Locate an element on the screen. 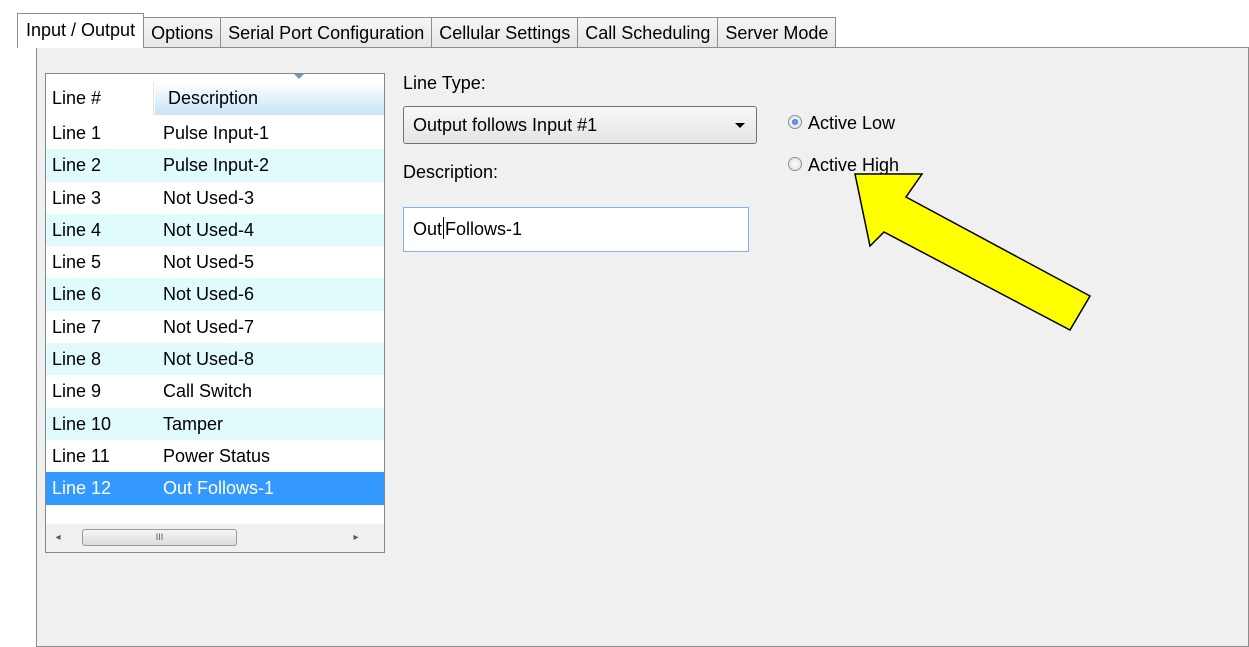  row-description: Power Status is located at coordinates (217, 455).